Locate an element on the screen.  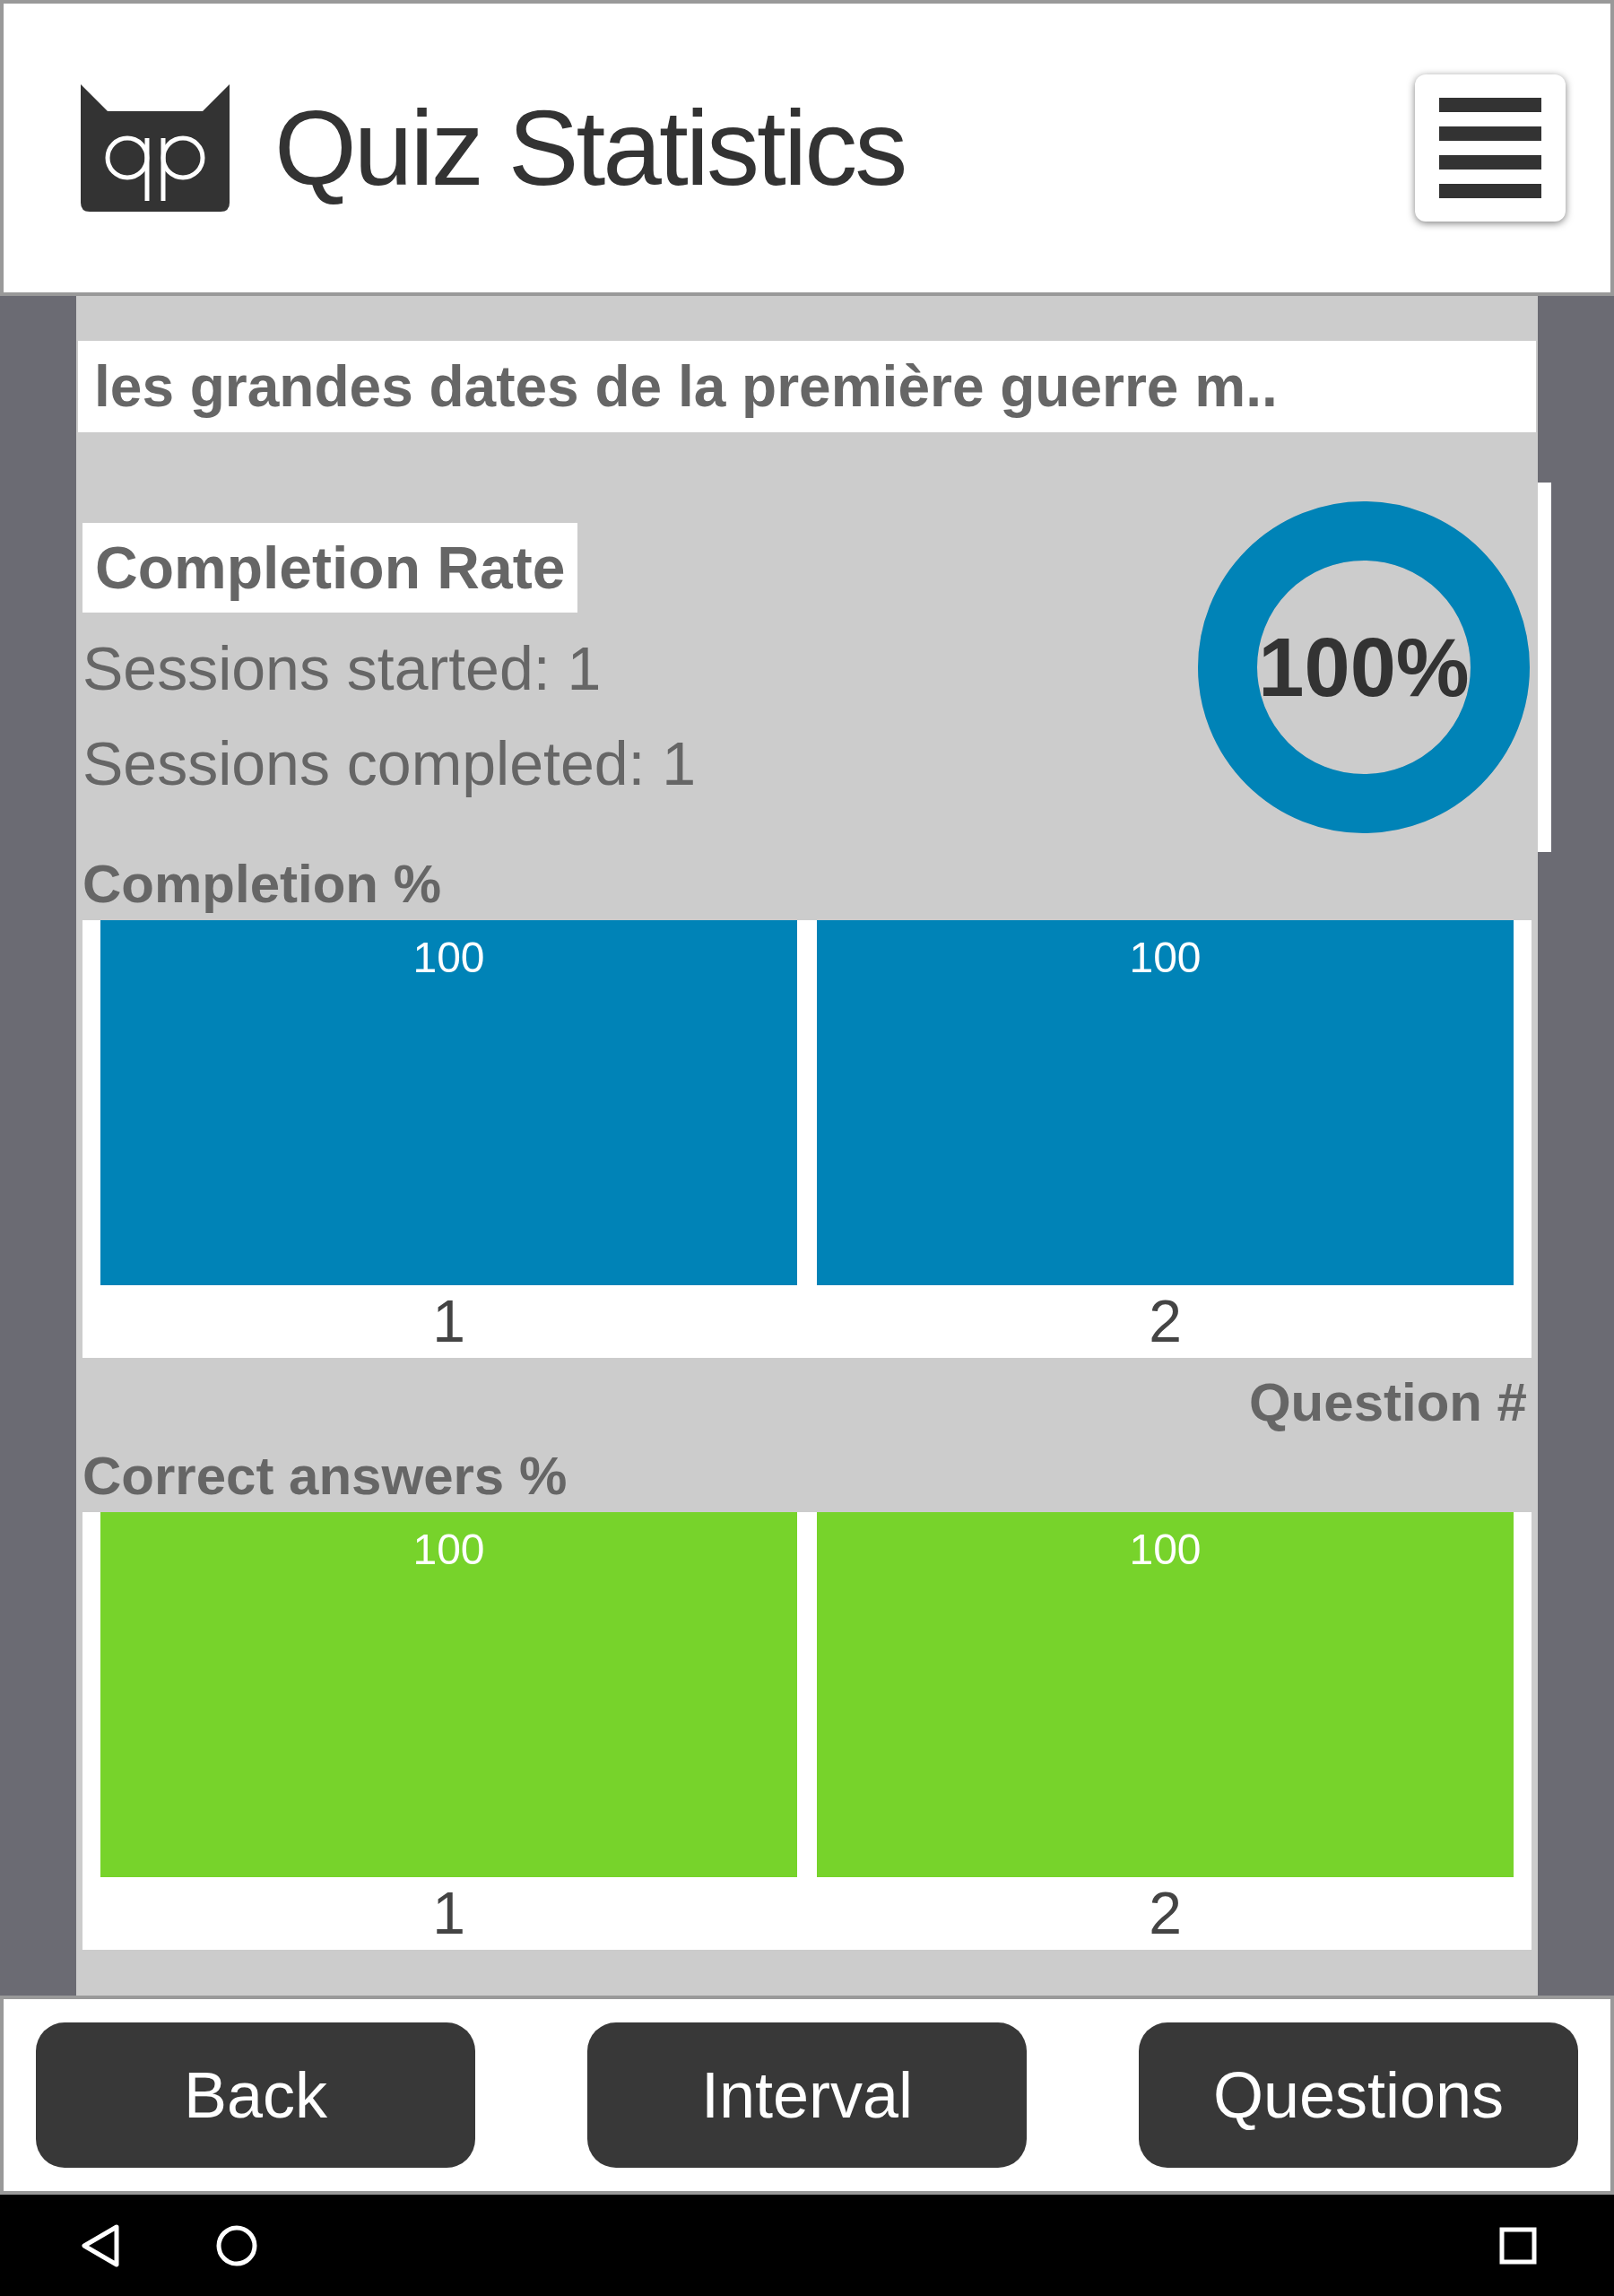
axis-title: Question # is located at coordinates (1388, 1402).